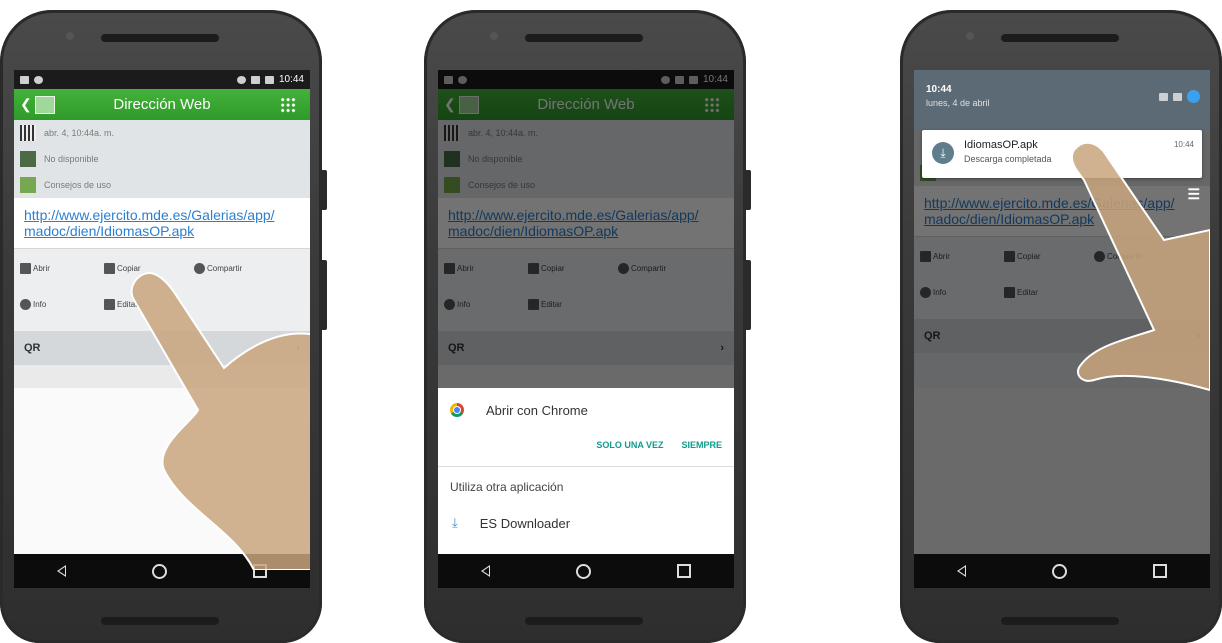 This screenshot has height=643, width=1222. I want to click on status-time: 10:44, so click(291, 79).